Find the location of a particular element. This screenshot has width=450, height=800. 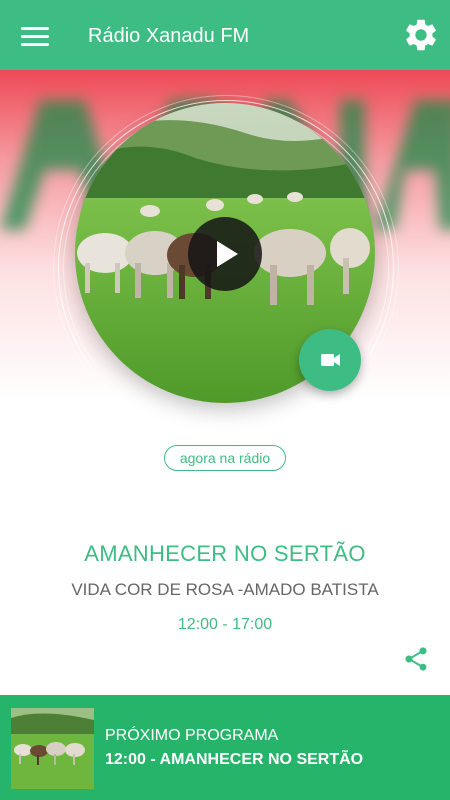

play-button is located at coordinates (225, 254).